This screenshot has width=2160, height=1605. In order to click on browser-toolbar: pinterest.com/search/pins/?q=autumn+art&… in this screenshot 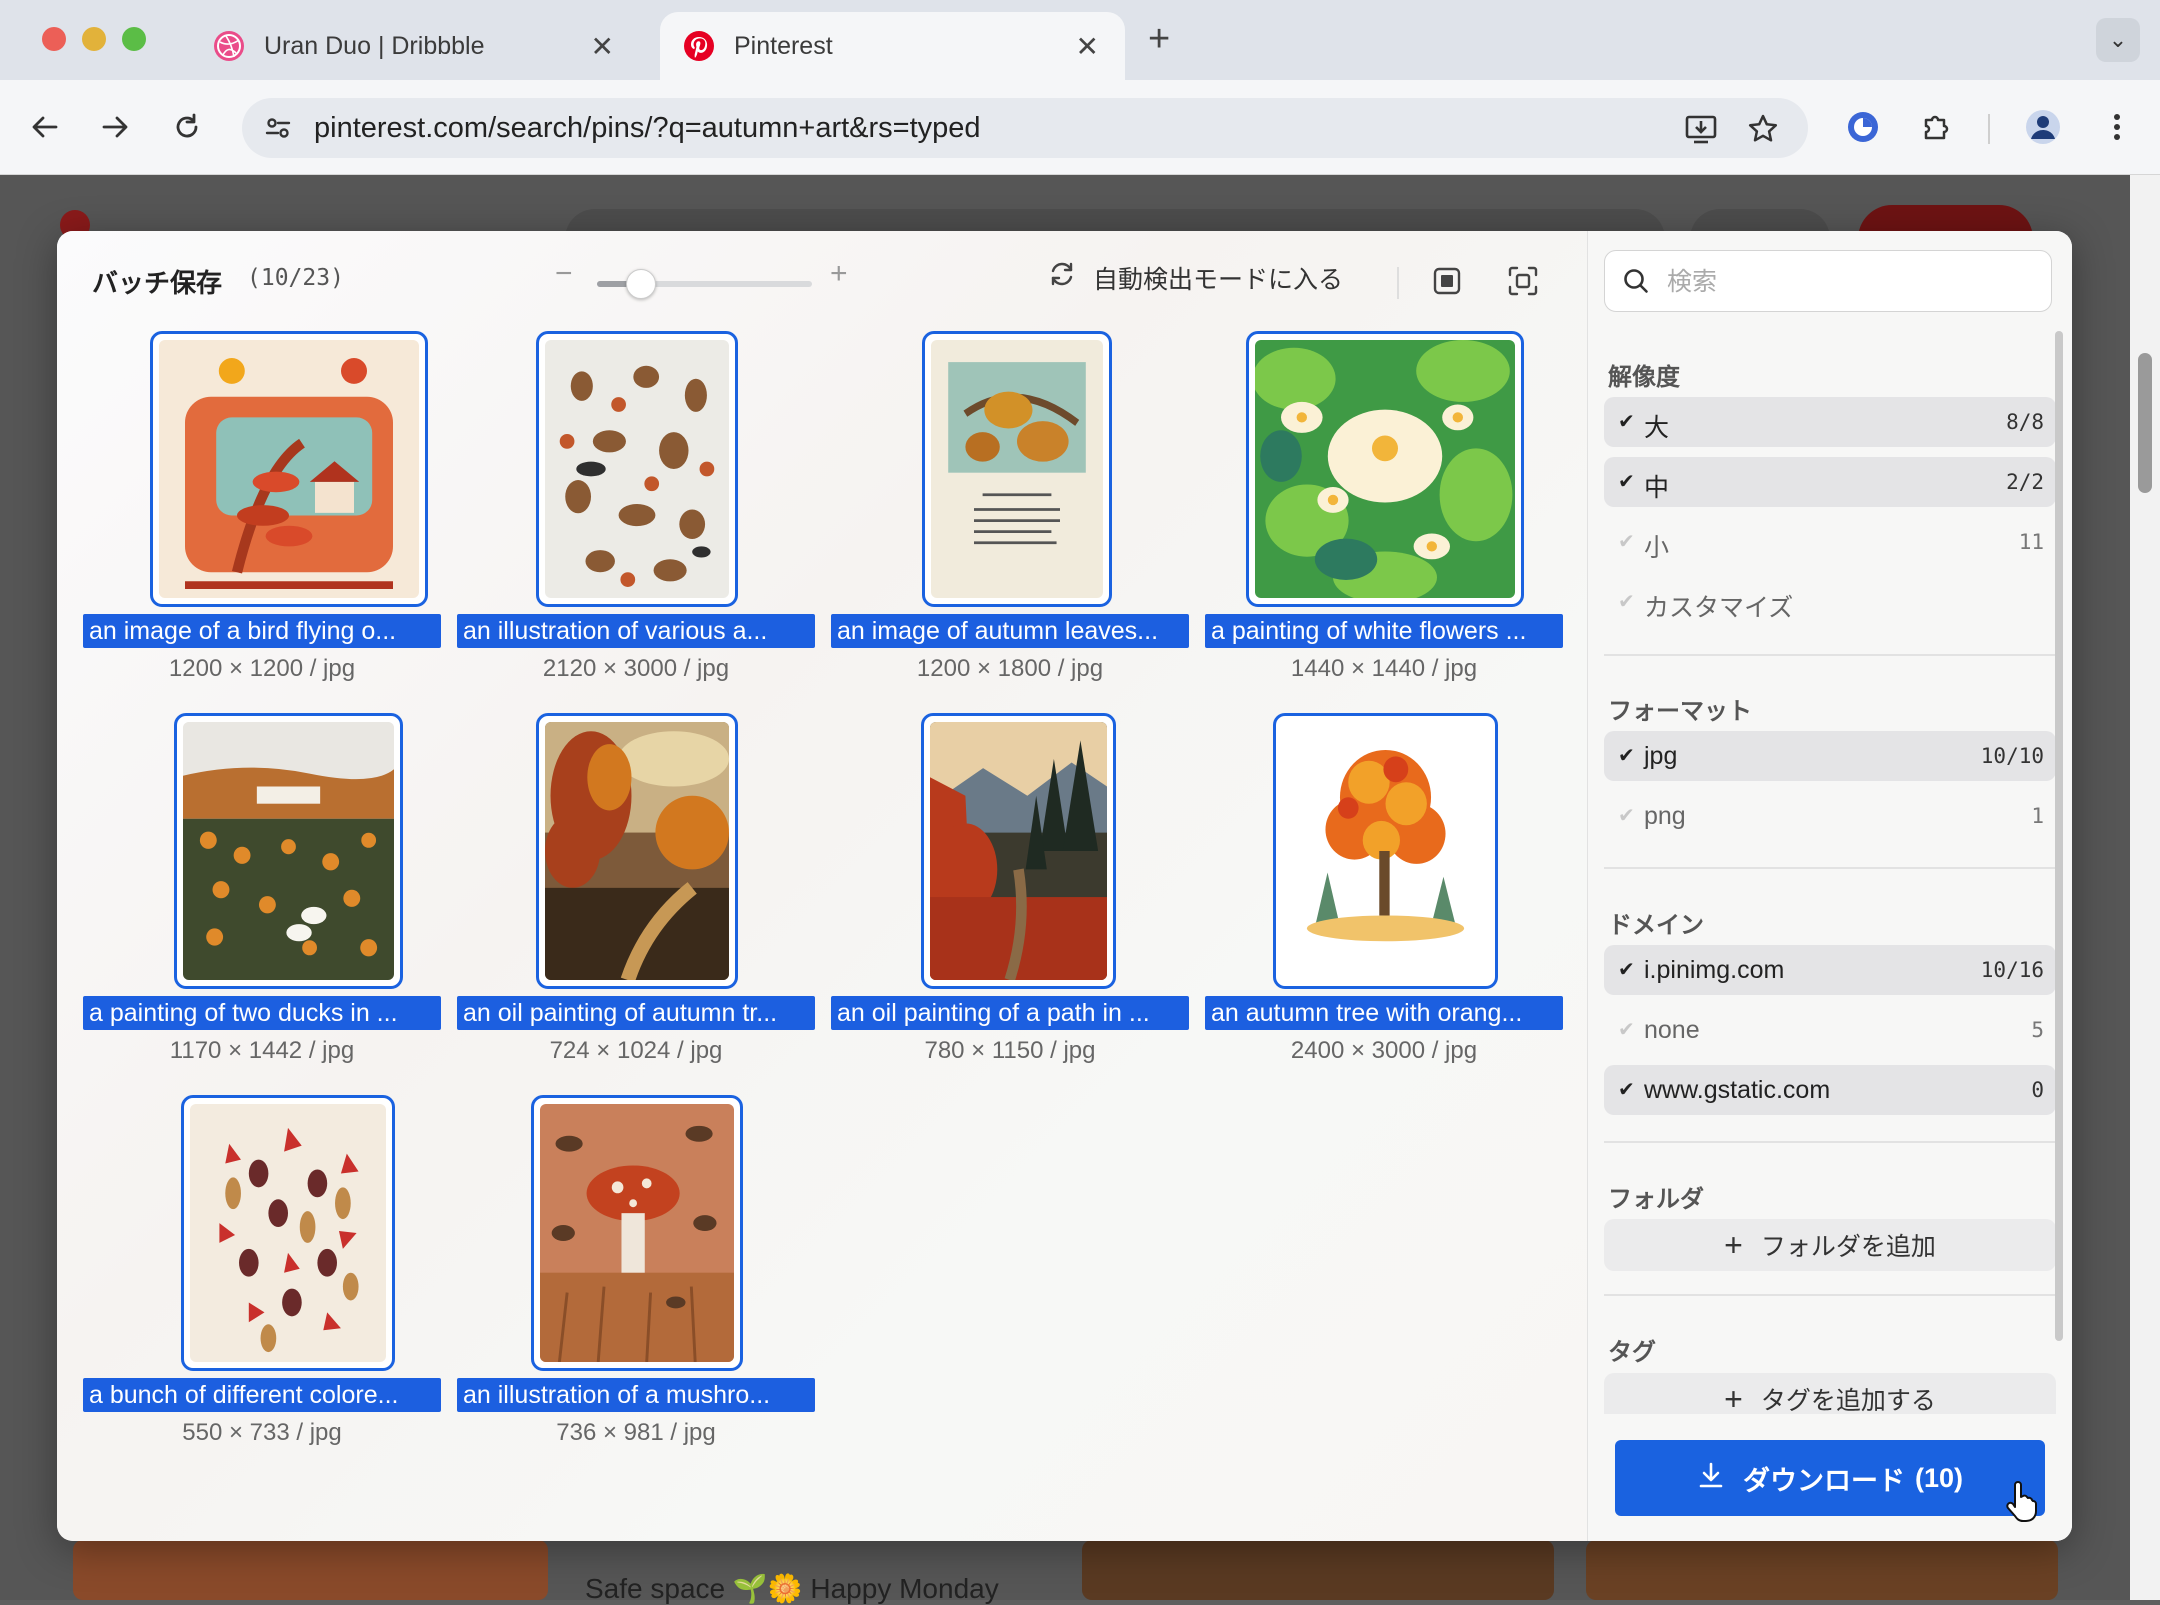, I will do `click(1080, 127)`.